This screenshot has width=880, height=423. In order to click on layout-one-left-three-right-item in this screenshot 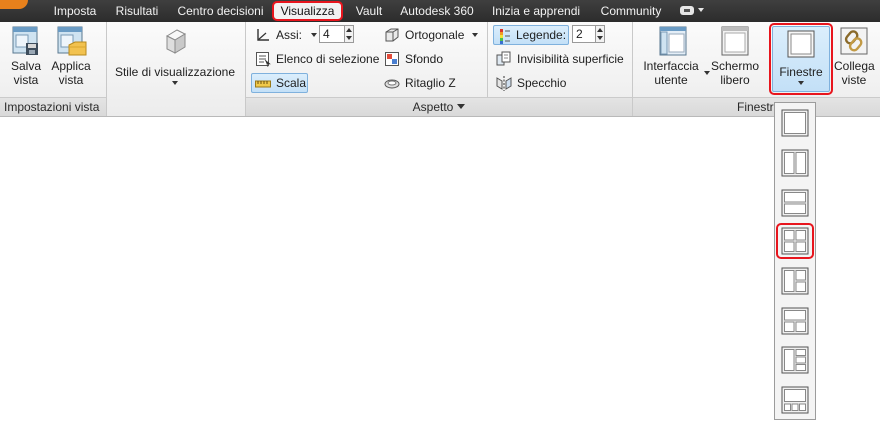, I will do `click(795, 360)`.